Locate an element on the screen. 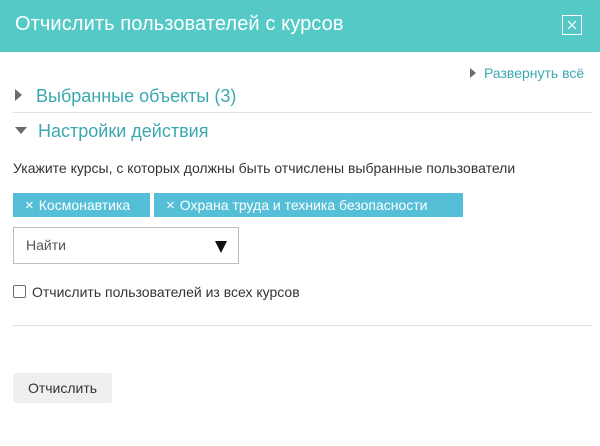 This screenshot has height=446, width=600. course-tag-safety: × Охрана труда и техника безопасности is located at coordinates (308, 205).